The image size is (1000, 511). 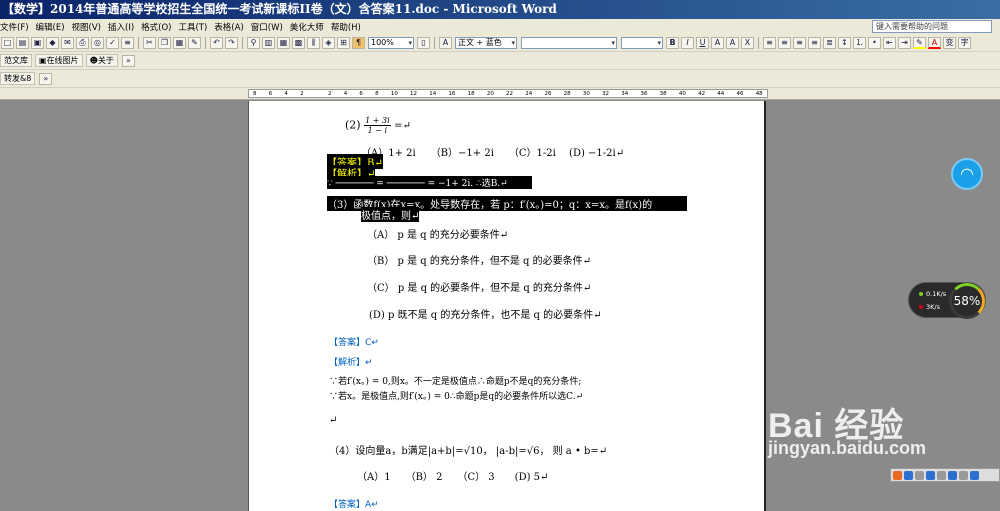 I want to click on upload-speed: 0.1K/s, so click(x=932, y=294).